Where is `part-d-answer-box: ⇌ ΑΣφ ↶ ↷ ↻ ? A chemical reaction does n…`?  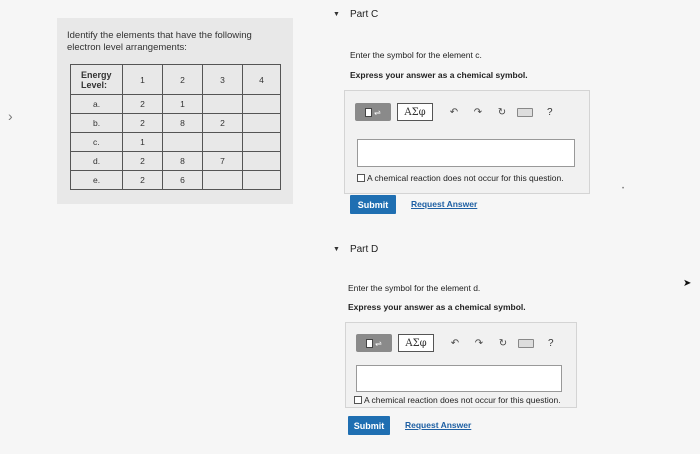
part-d-answer-box: ⇌ ΑΣφ ↶ ↷ ↻ ? A chemical reaction does n… is located at coordinates (461, 365).